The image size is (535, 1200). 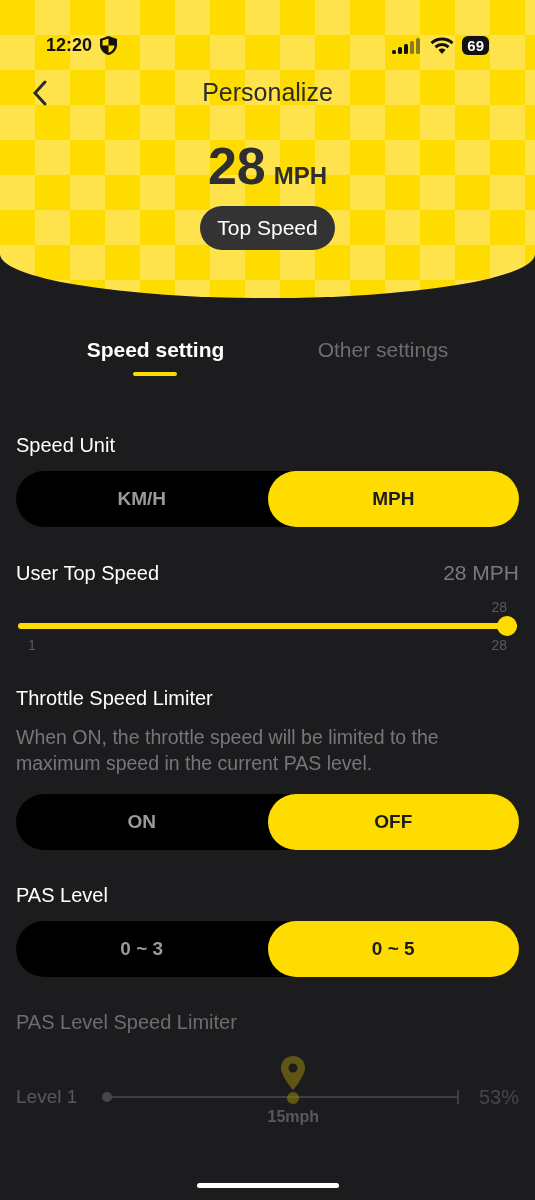 I want to click on setting-description: When ON, the throttle speed will be limited to the maximum speed in the current PAS level., so click(x=228, y=750).